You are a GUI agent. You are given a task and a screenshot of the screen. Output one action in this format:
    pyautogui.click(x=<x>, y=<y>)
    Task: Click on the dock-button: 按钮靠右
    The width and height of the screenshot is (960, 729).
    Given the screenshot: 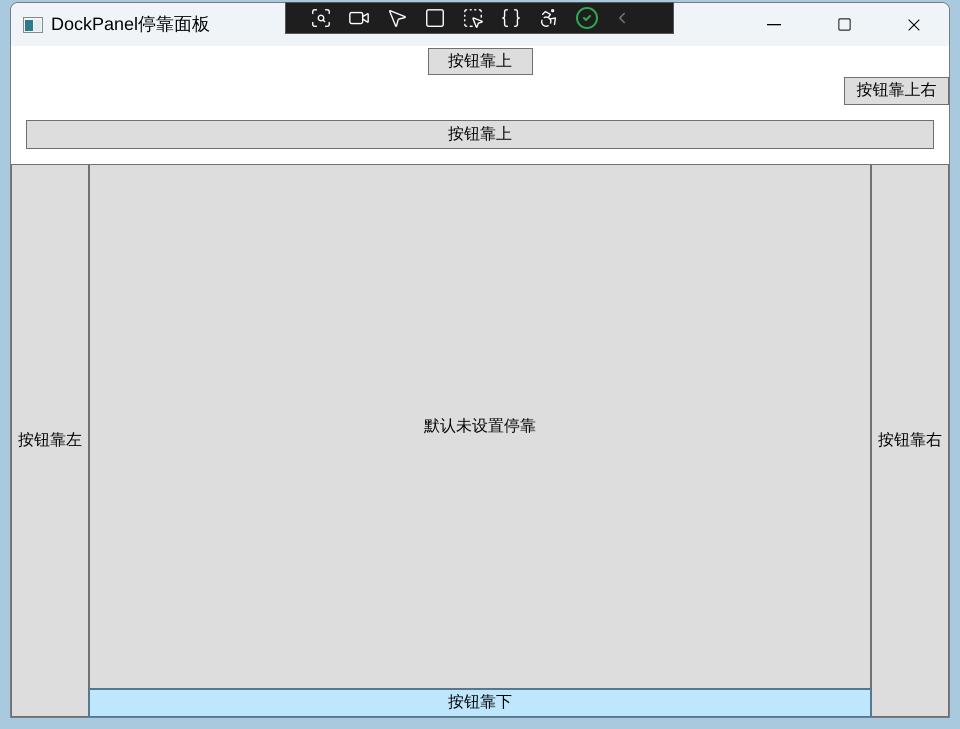 What is the action you would take?
    pyautogui.click(x=910, y=440)
    